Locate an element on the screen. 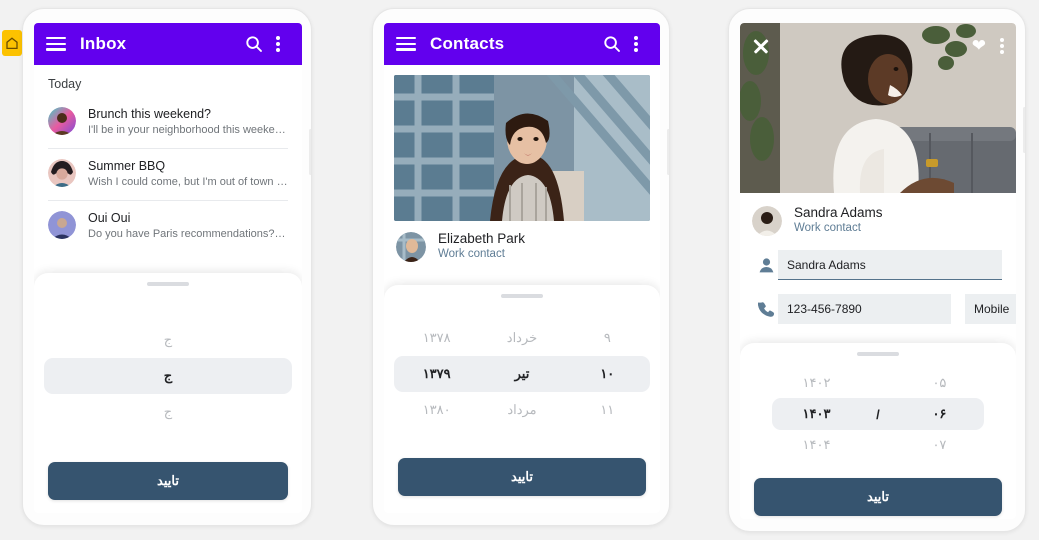  home-icon-badge is located at coordinates (12, 43).